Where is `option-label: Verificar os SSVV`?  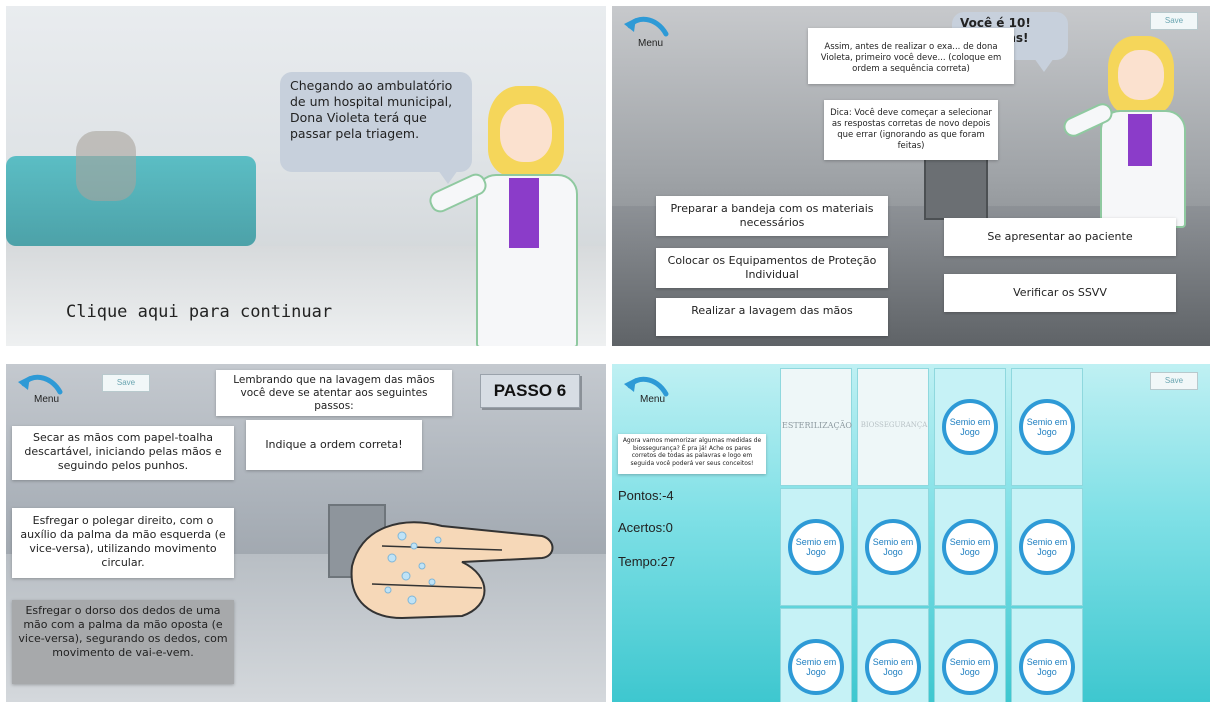 option-label: Verificar os SSVV is located at coordinates (1060, 292).